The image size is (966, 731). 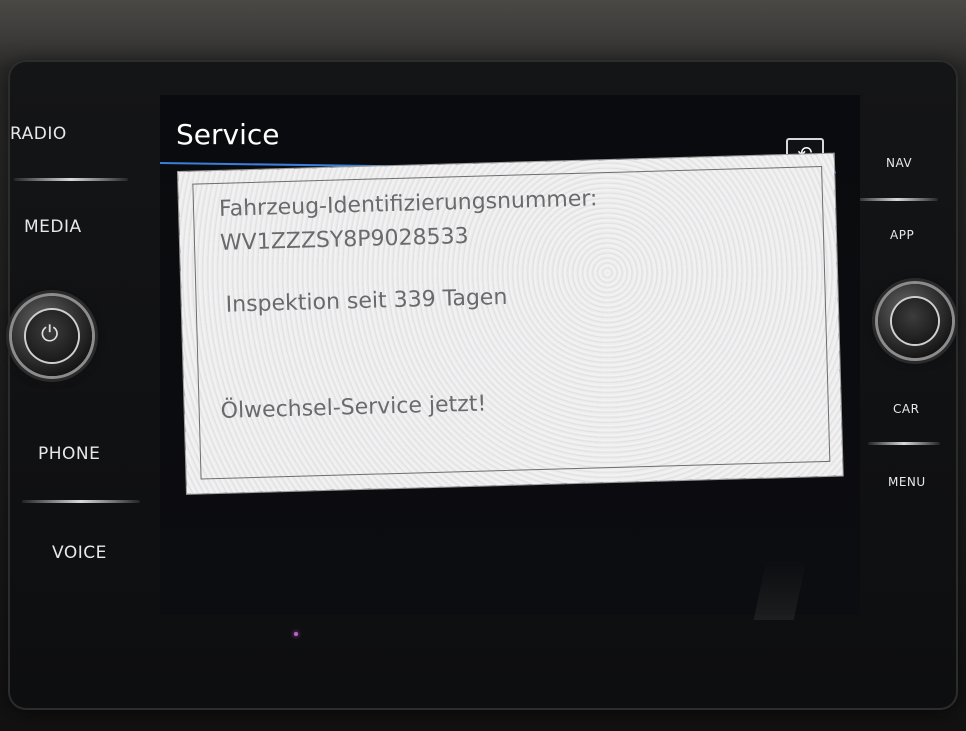 What do you see at coordinates (906, 409) in the screenshot?
I see `car-button: CAR` at bounding box center [906, 409].